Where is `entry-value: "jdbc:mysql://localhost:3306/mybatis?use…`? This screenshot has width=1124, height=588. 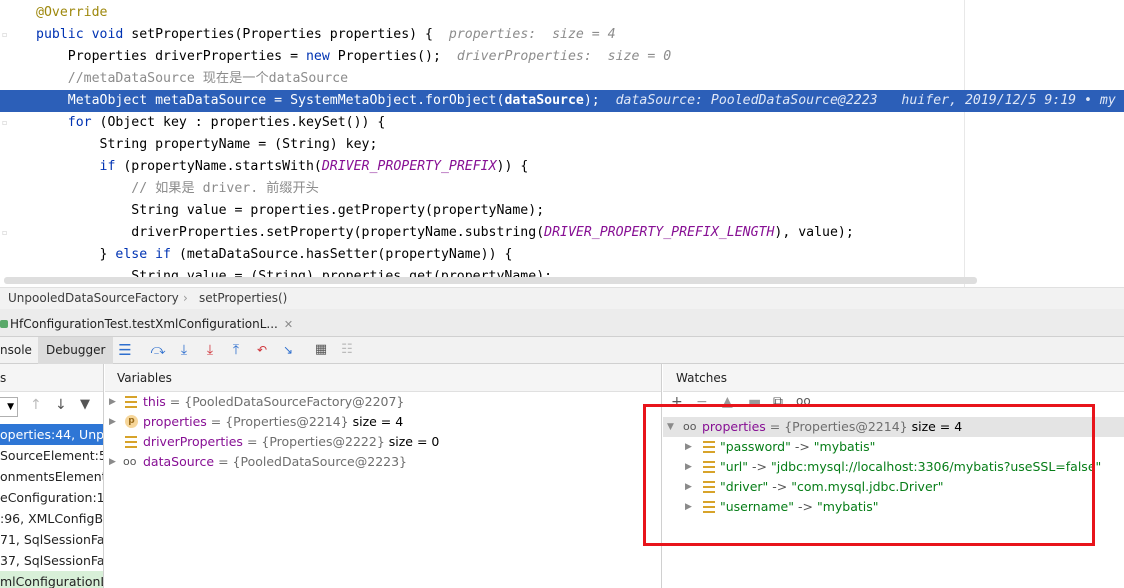
entry-value: "jdbc:mysql://localhost:3306/mybatis?use… is located at coordinates (936, 466).